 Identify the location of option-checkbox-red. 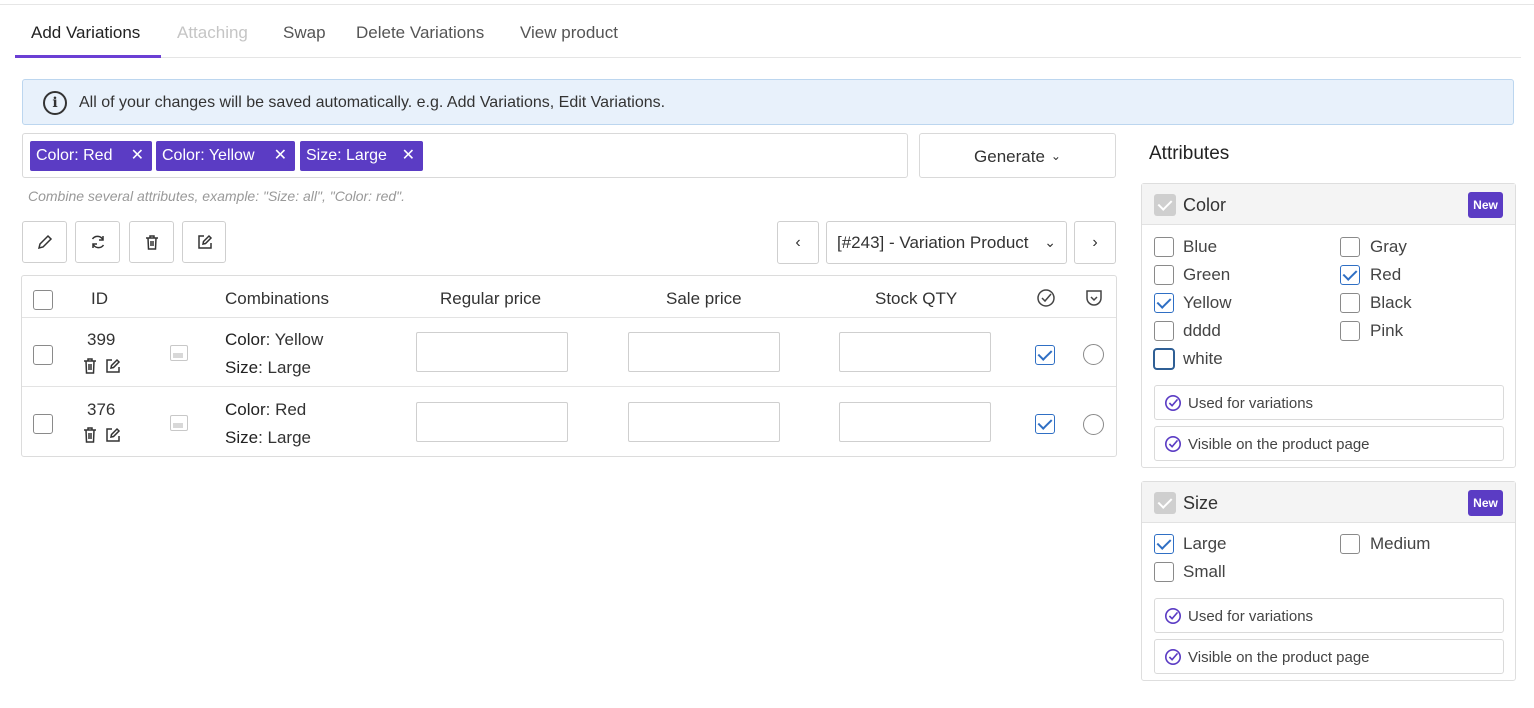
(1350, 275).